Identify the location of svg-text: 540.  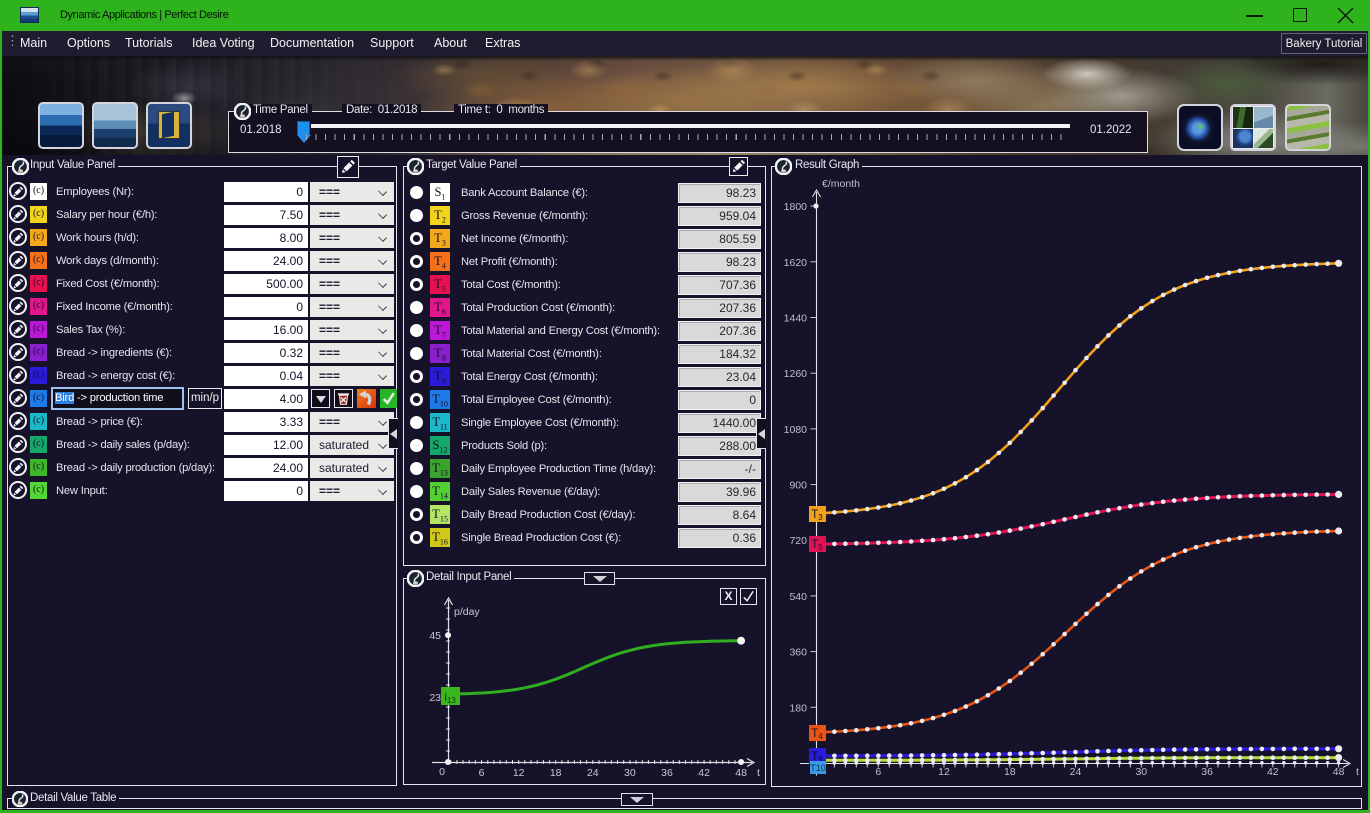
(798, 597).